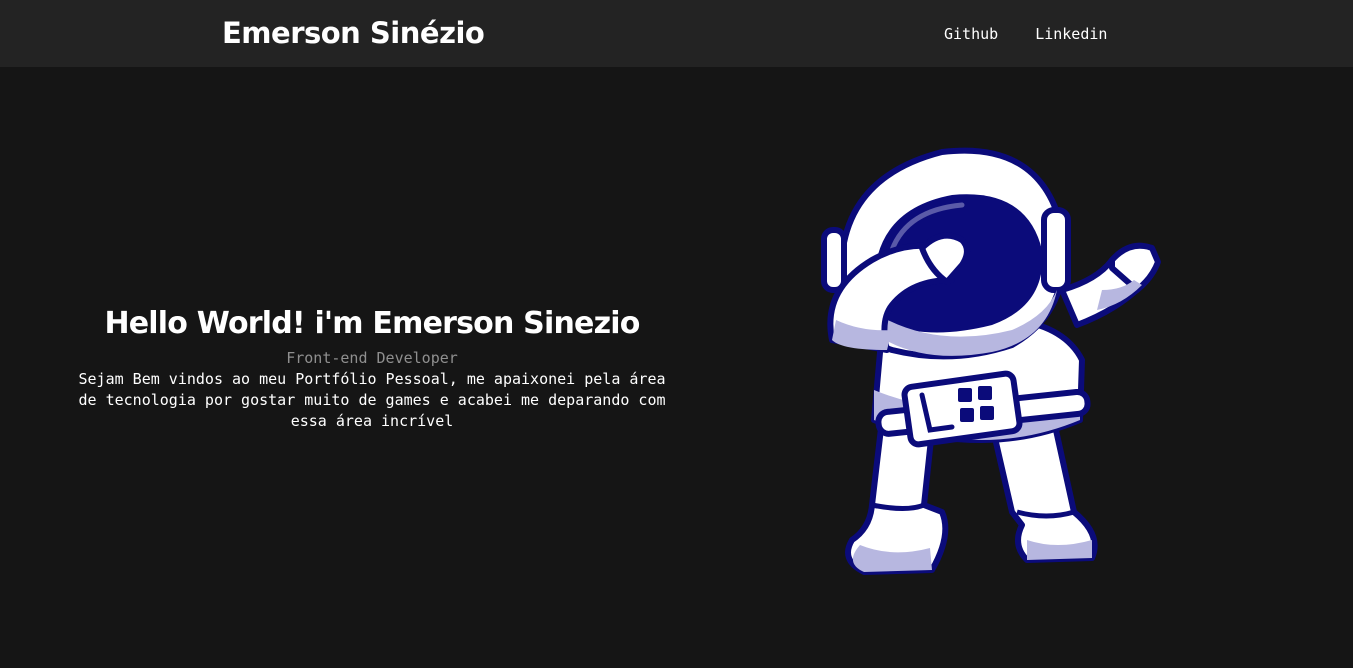 The width and height of the screenshot is (1353, 668). Describe the element at coordinates (676, 33) in the screenshot. I see `site-header: Emerson Sinézio Github Linkedin` at that location.